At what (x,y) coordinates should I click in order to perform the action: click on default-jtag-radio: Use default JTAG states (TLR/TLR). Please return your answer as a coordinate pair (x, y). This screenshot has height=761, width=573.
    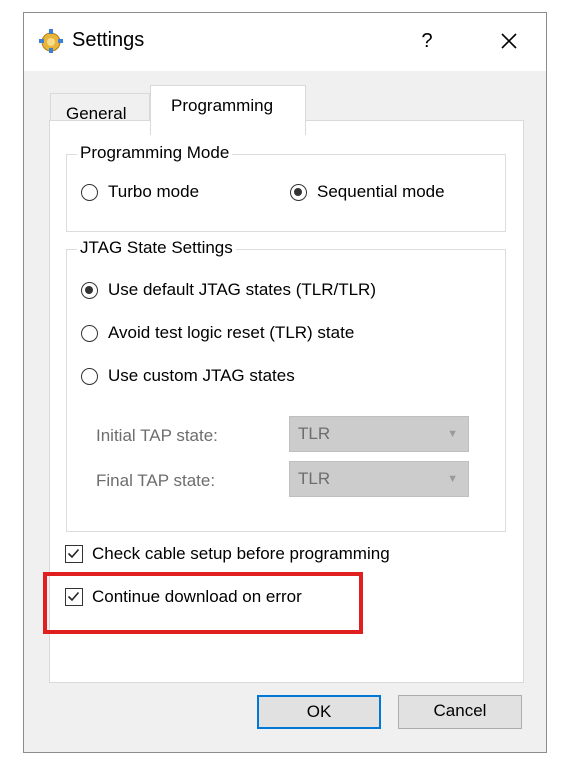
    Looking at the image, I should click on (228, 290).